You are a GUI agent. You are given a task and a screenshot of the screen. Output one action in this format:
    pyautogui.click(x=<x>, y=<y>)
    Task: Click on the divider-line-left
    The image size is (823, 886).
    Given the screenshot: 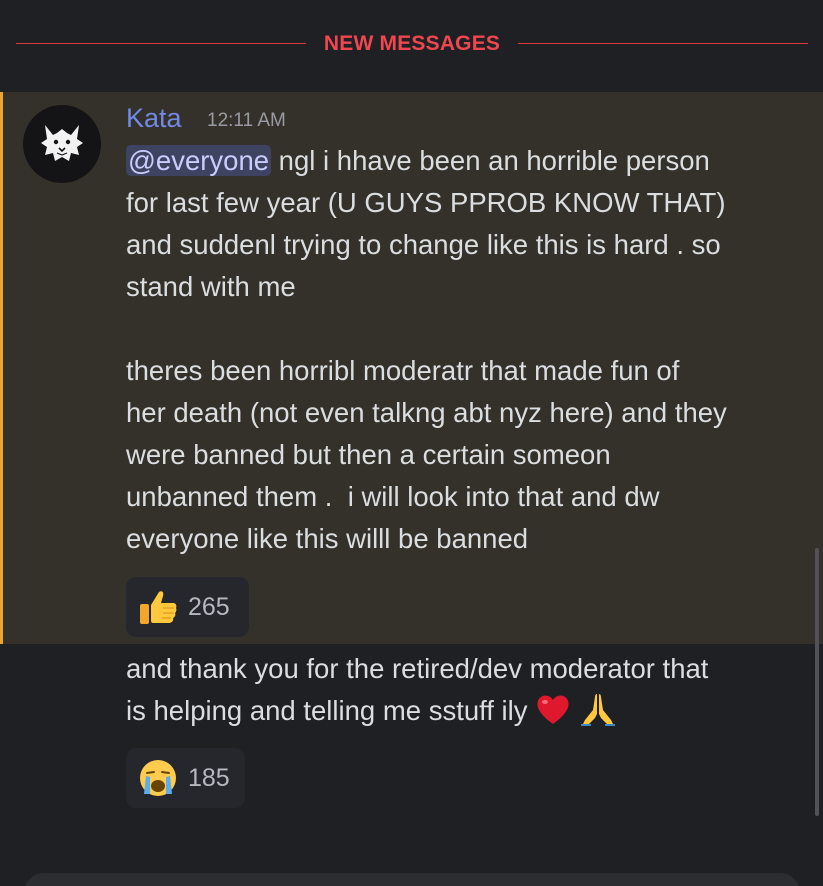 What is the action you would take?
    pyautogui.click(x=161, y=43)
    